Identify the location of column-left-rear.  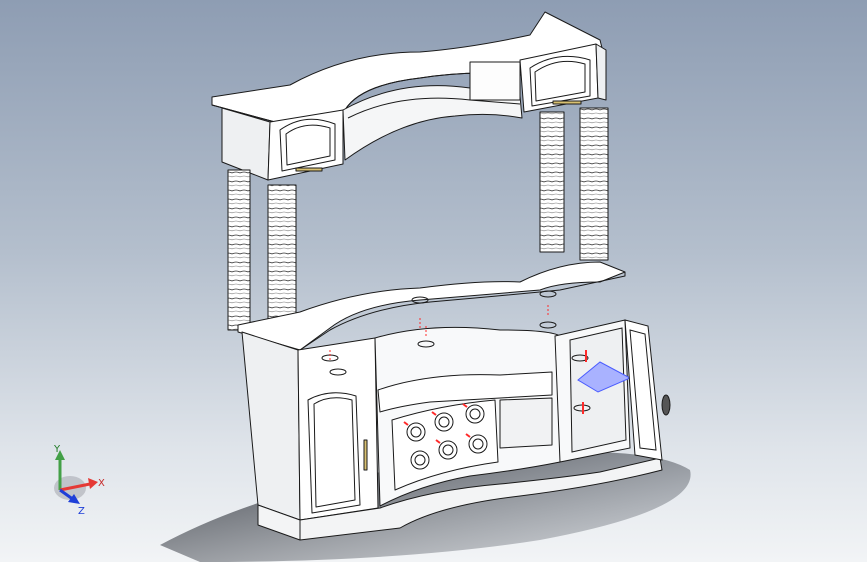
(239, 250).